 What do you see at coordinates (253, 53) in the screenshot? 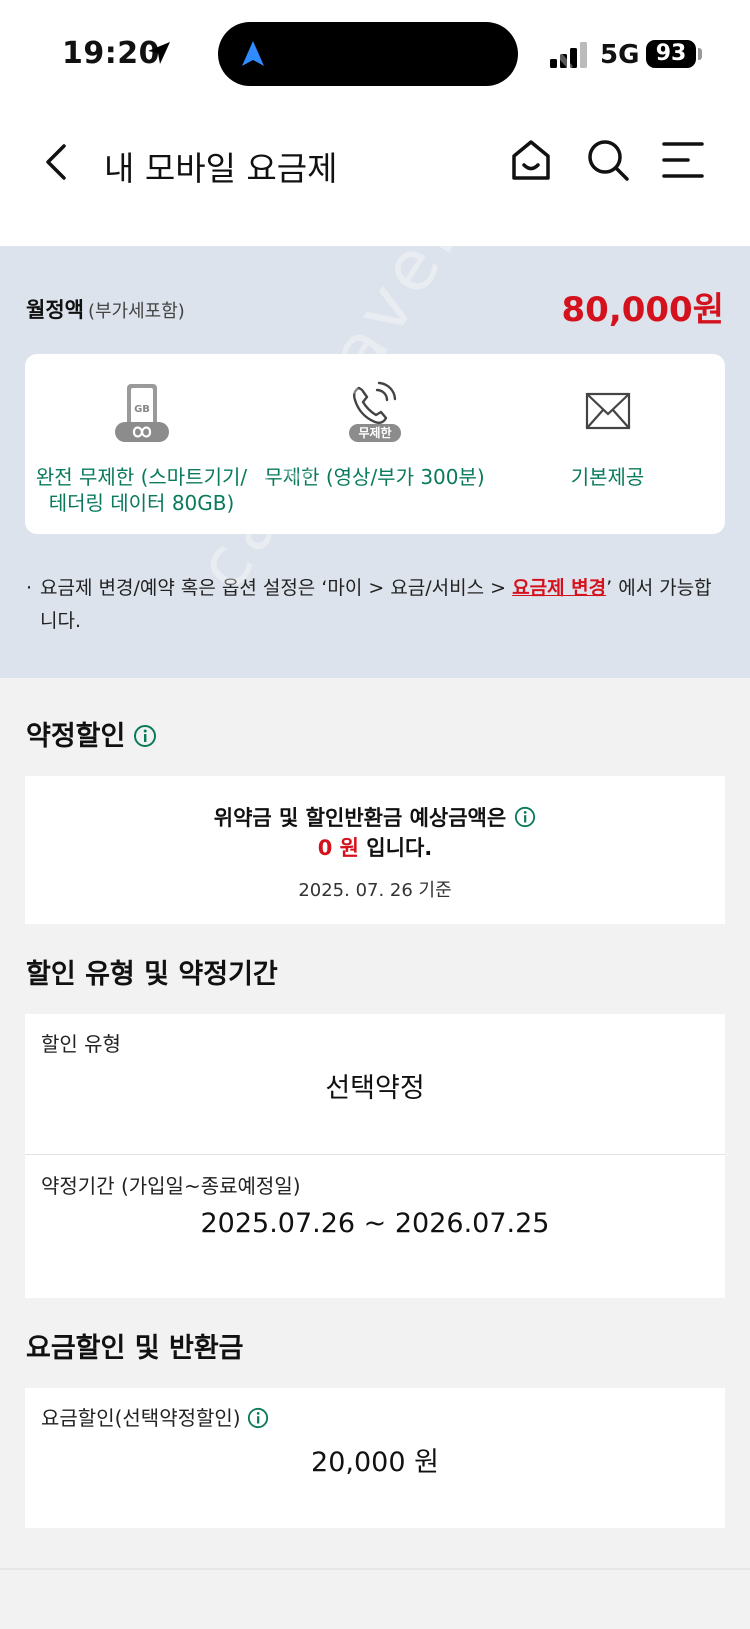
I see `navigation-arrow-icon` at bounding box center [253, 53].